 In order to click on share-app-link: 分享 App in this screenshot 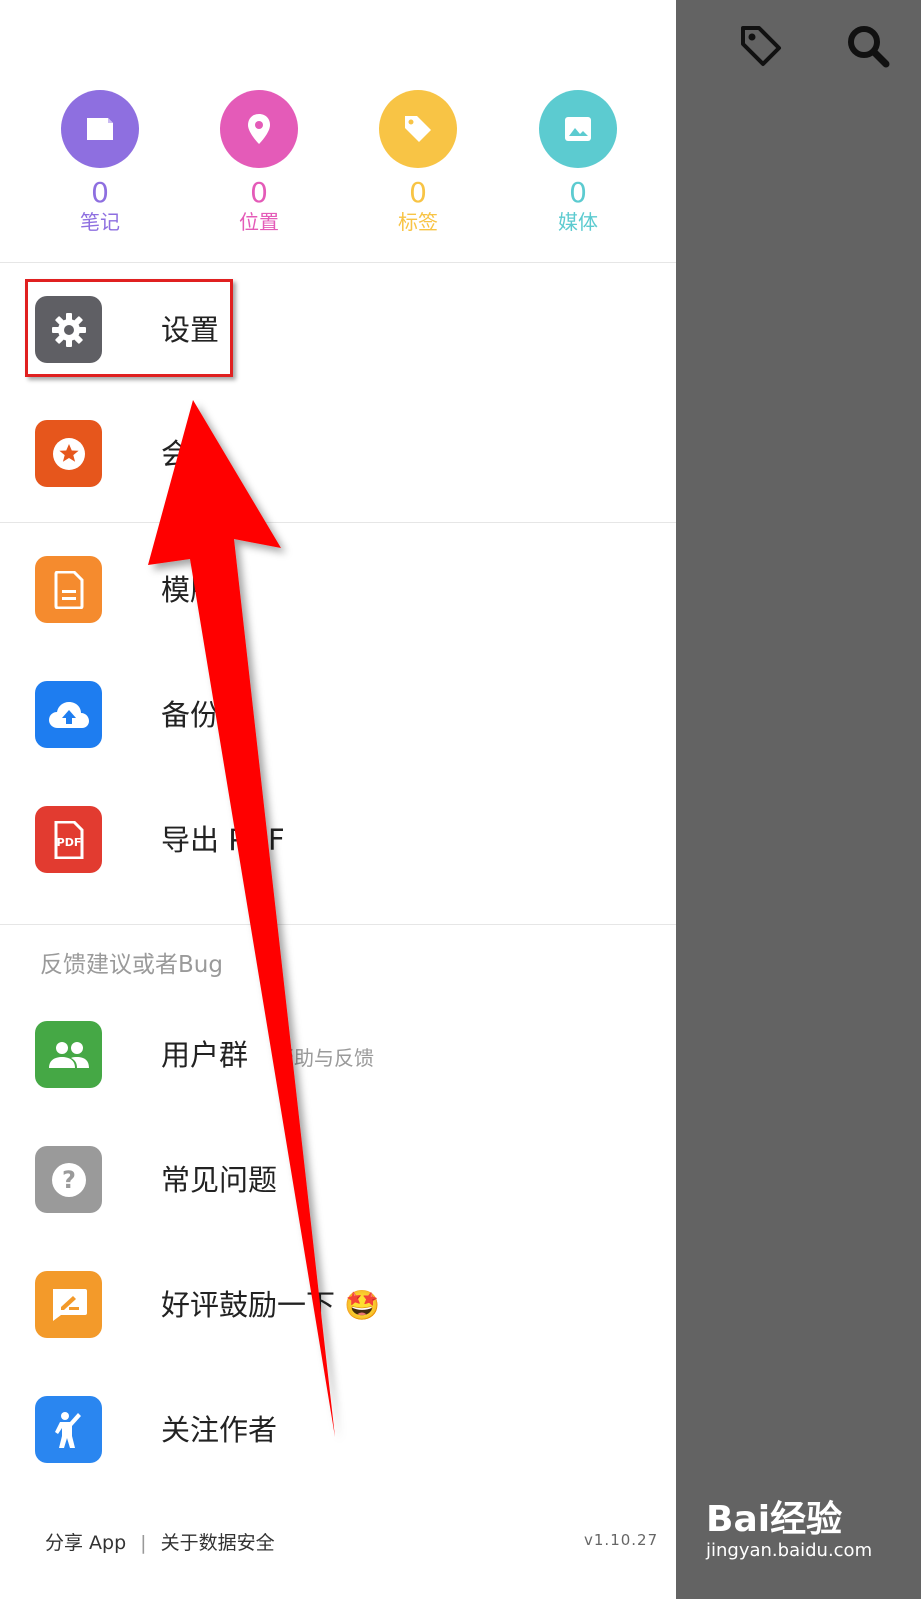, I will do `click(85, 1543)`.